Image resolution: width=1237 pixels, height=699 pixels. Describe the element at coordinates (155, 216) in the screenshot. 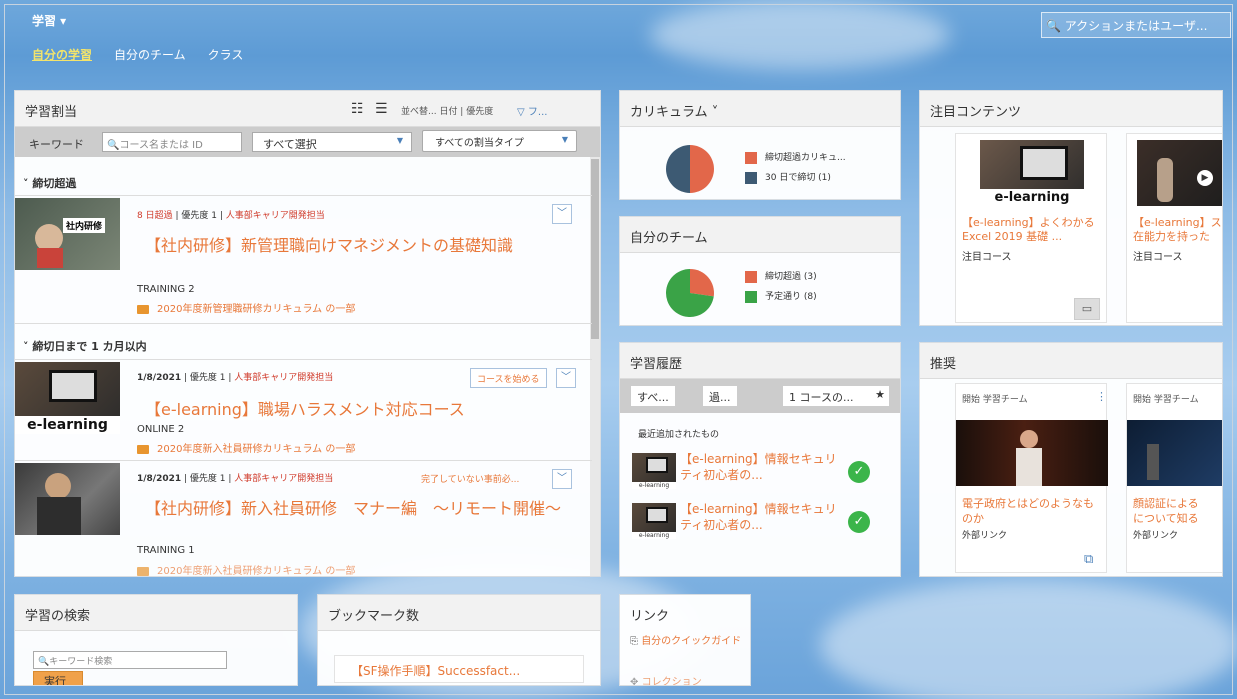

I see `overdue-days: 8 日超過` at that location.